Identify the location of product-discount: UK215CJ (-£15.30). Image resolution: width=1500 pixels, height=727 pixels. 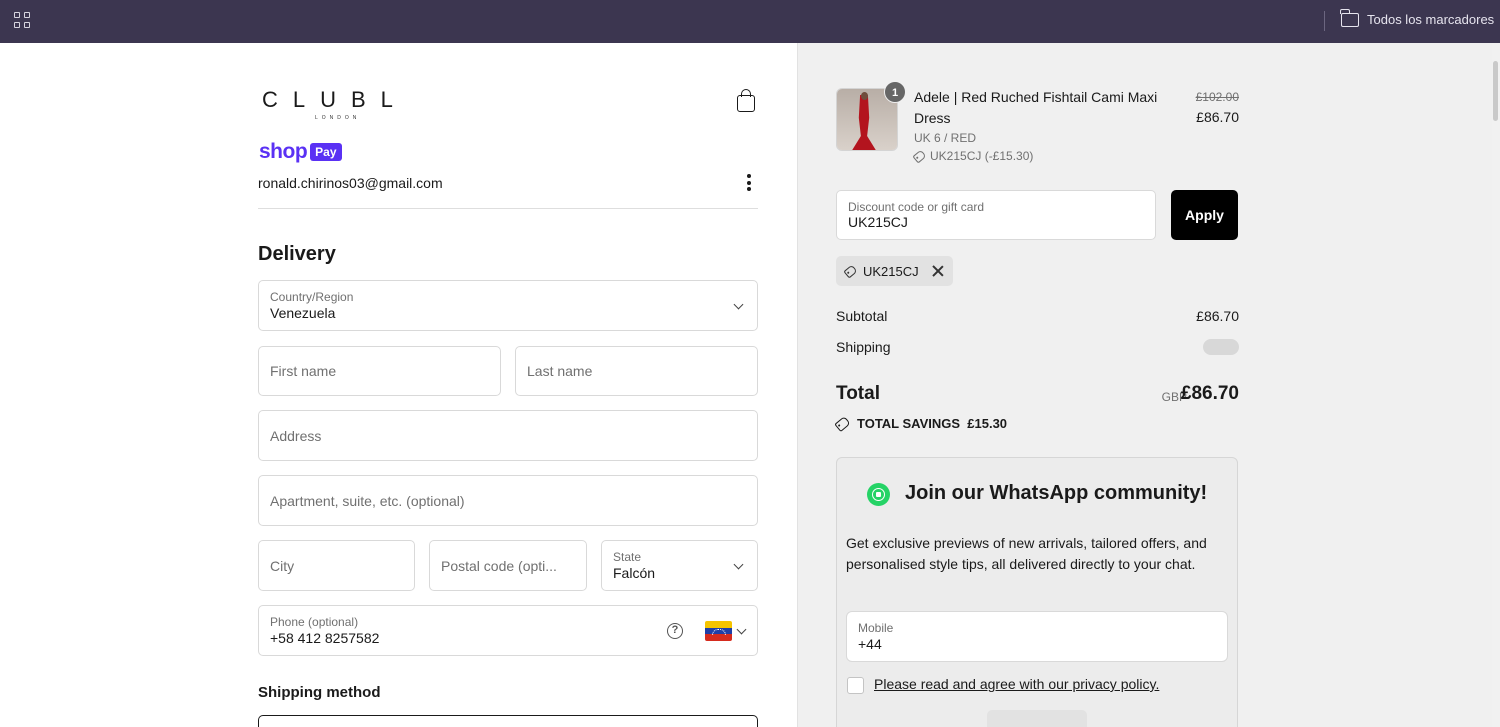
(973, 156).